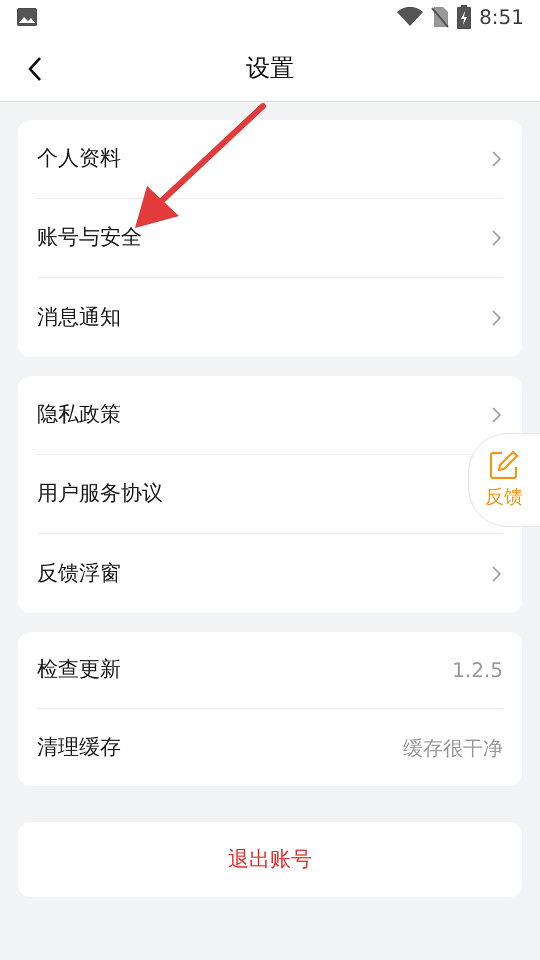  Describe the element at coordinates (89, 238) in the screenshot. I see `setting-label: 账号与安全` at that location.